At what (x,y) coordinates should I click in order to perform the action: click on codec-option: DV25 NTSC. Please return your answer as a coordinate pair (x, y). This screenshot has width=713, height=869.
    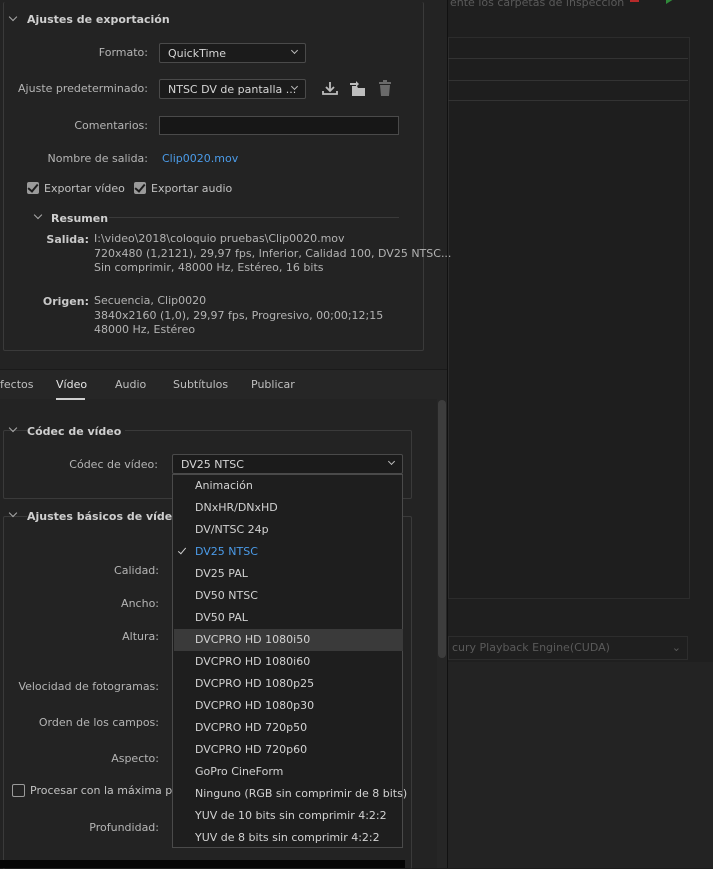
    Looking at the image, I should click on (288, 552).